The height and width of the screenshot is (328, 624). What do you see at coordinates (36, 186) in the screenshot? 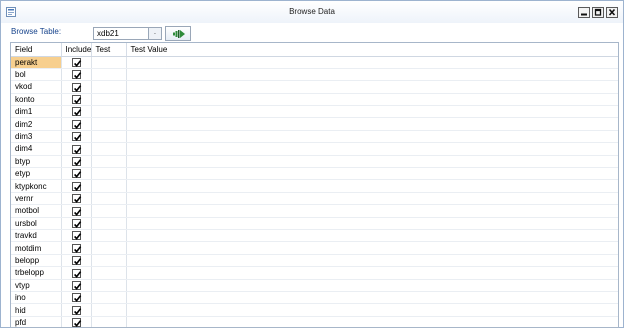
I see `field-name-cell: ktypkonc` at bounding box center [36, 186].